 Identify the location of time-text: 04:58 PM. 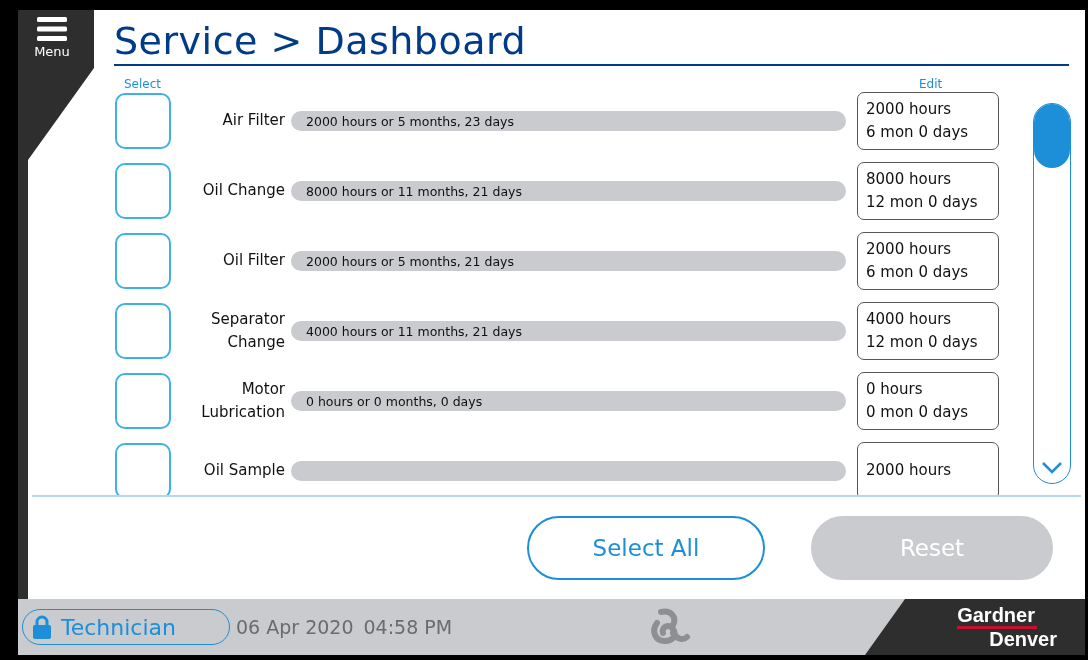
(408, 627).